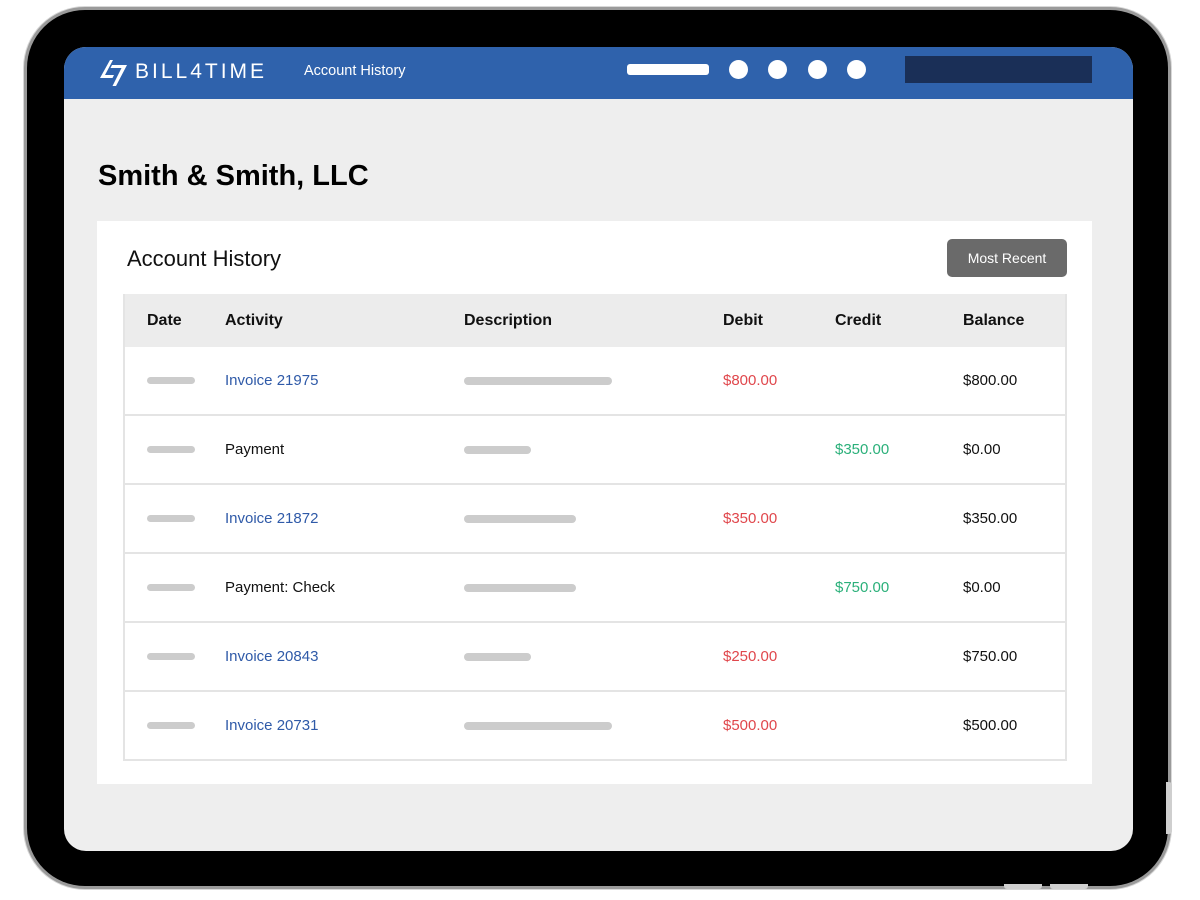 This screenshot has height=900, width=1200. I want to click on balance-amount: $500.00, so click(990, 725).